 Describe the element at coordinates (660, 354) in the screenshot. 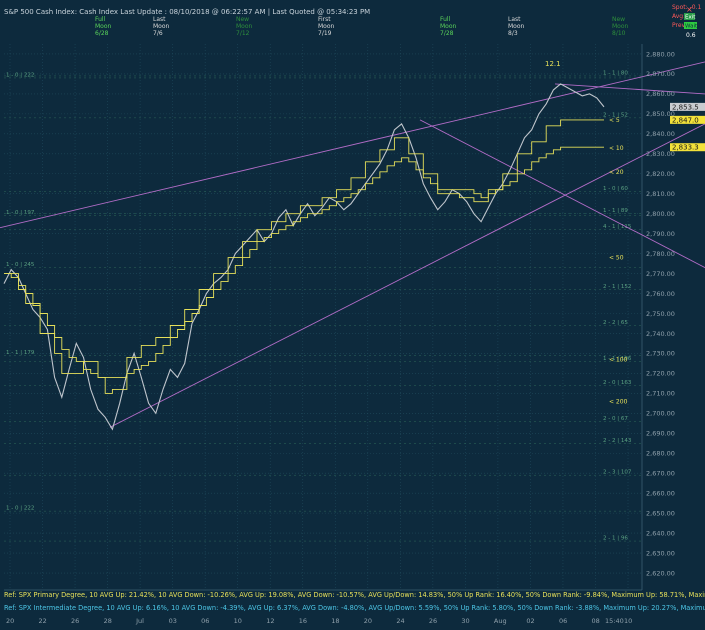

I see `y-tick-label: 2,730.00` at that location.